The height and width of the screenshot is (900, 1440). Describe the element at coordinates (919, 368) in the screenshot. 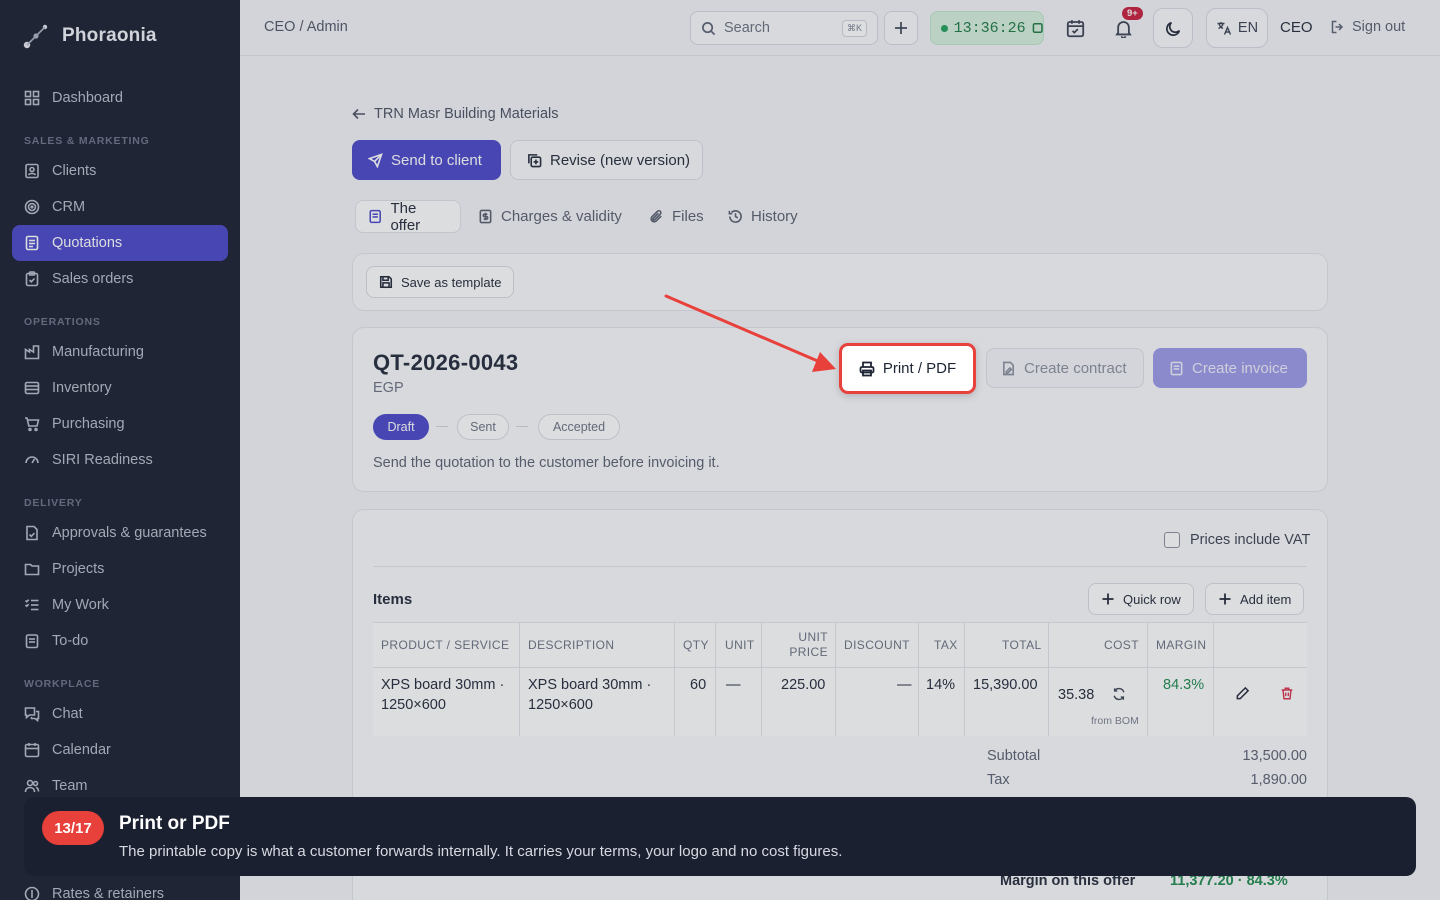

I see `print-label: Print / PDF` at that location.